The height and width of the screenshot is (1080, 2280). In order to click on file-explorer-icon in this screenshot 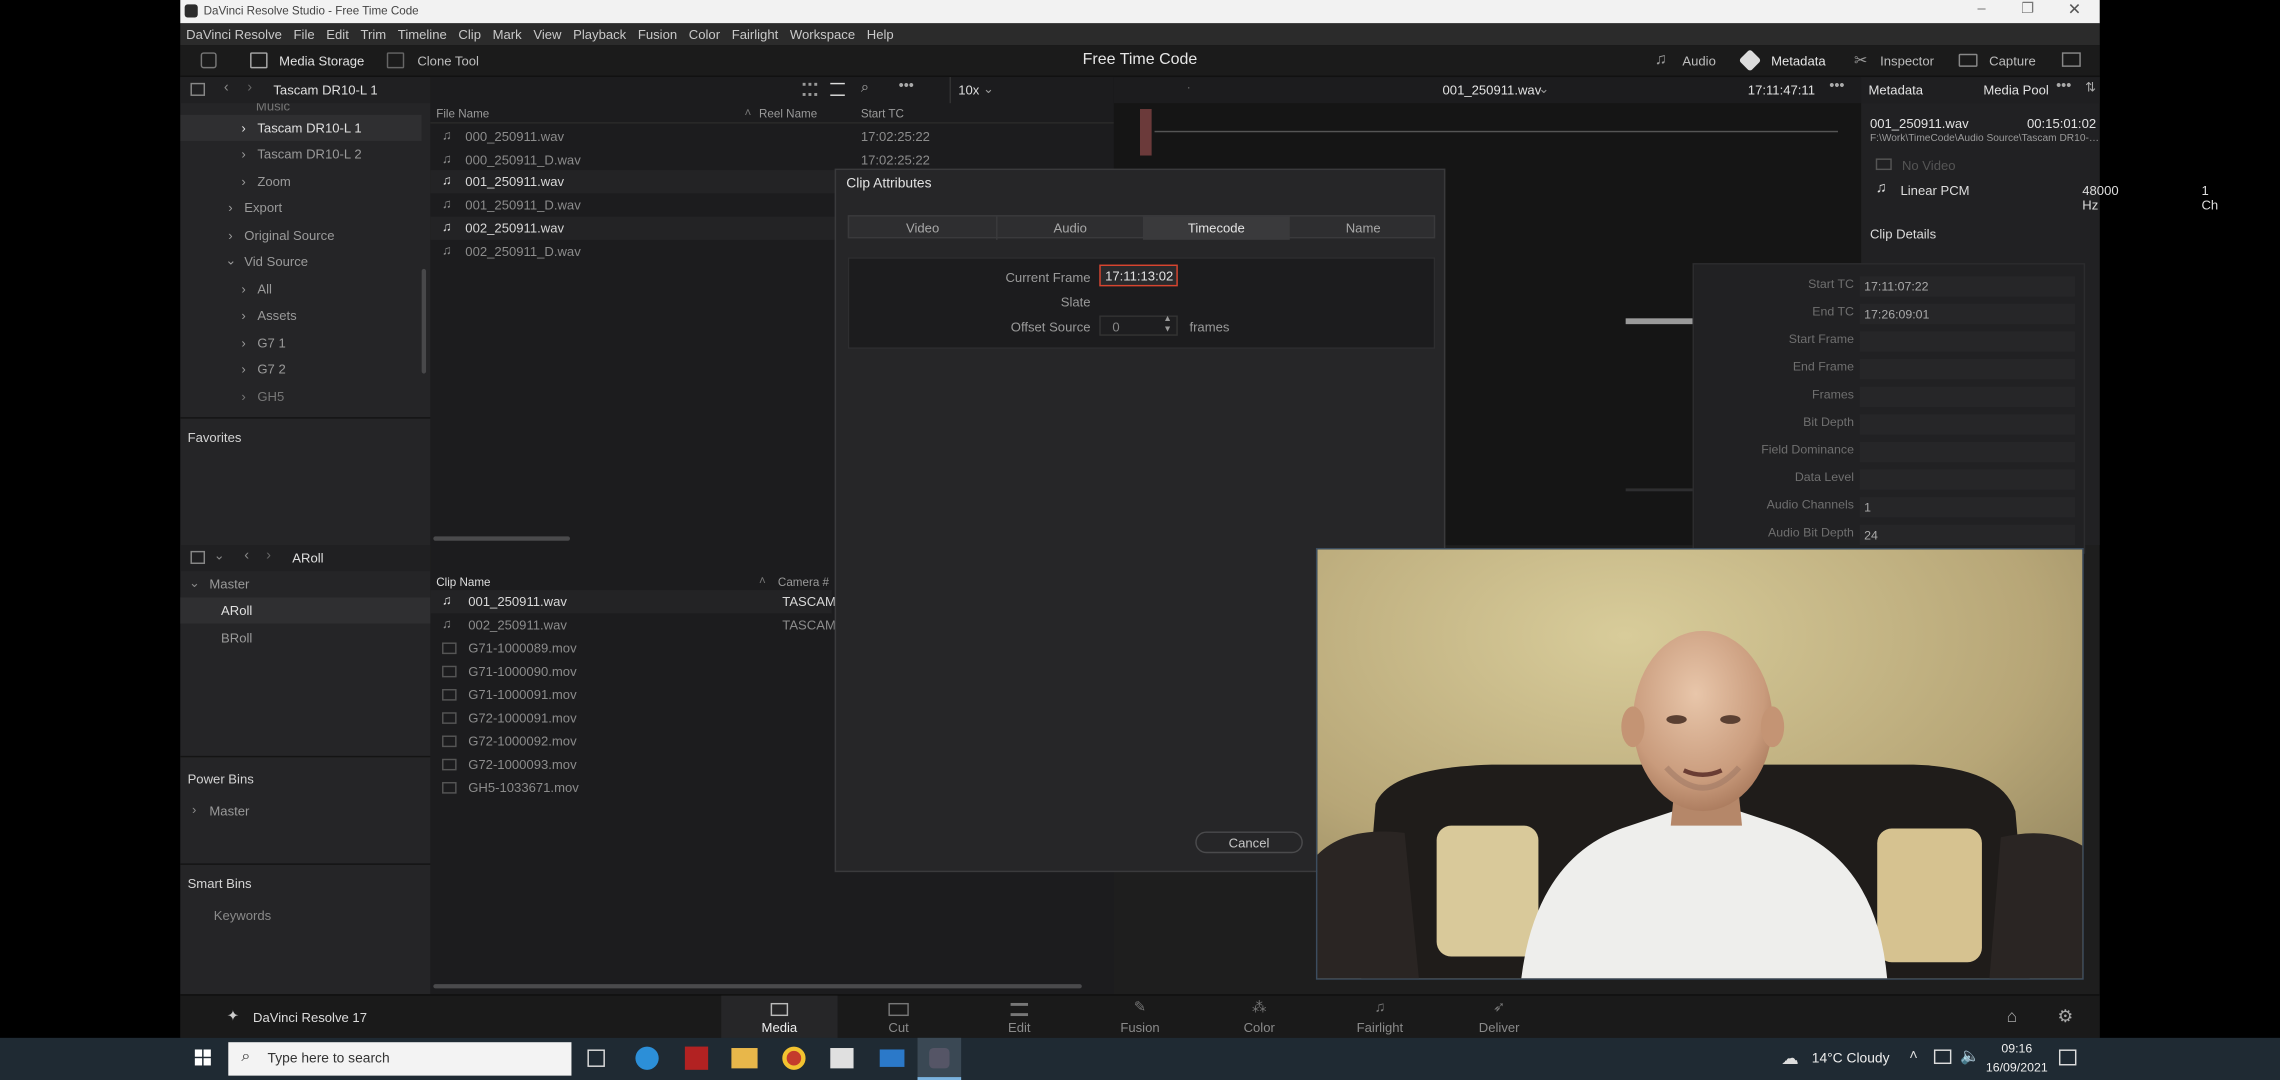, I will do `click(744, 1058)`.